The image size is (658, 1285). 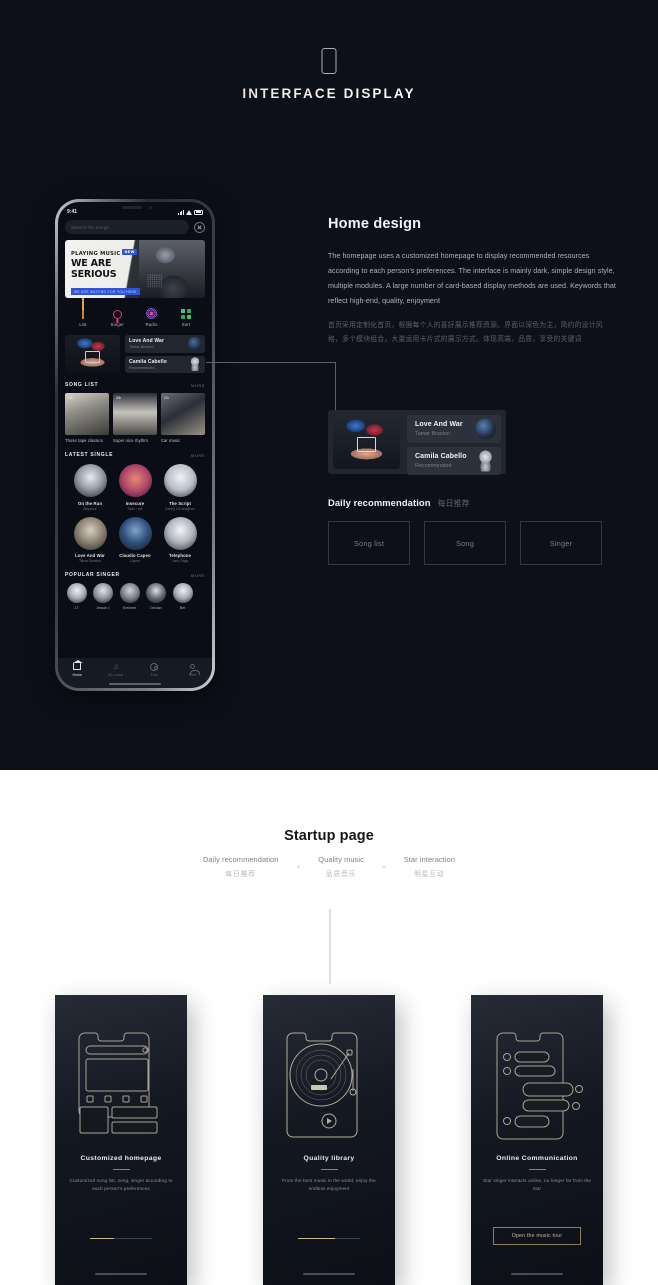 I want to click on single-item: On the Run Beyonce, so click(x=90, y=487).